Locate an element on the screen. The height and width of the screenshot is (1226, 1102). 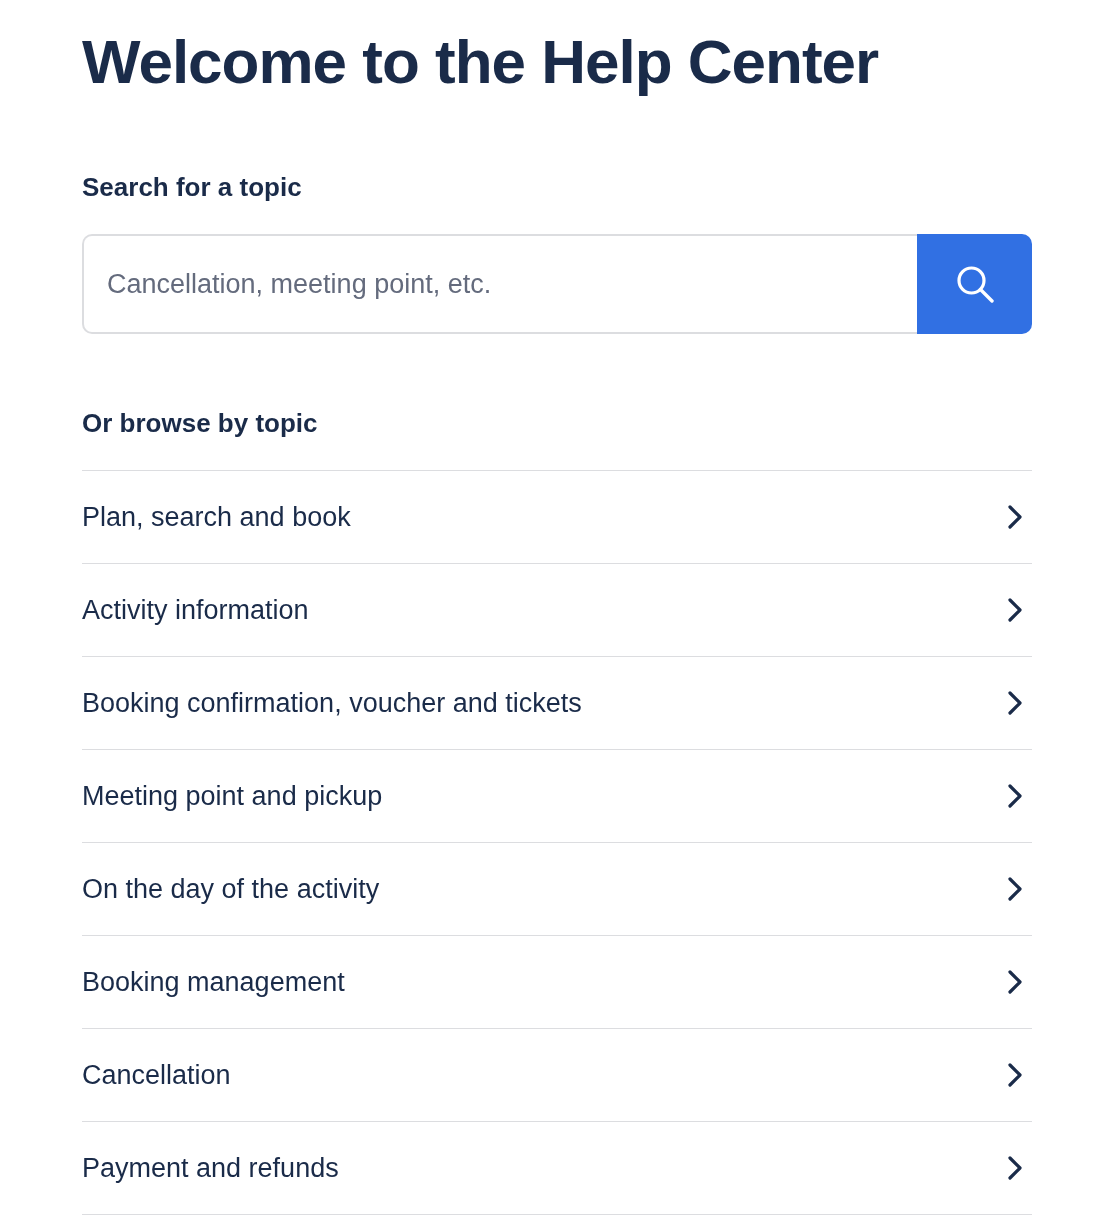
page-title: Welcome to the Help Center is located at coordinates (480, 62).